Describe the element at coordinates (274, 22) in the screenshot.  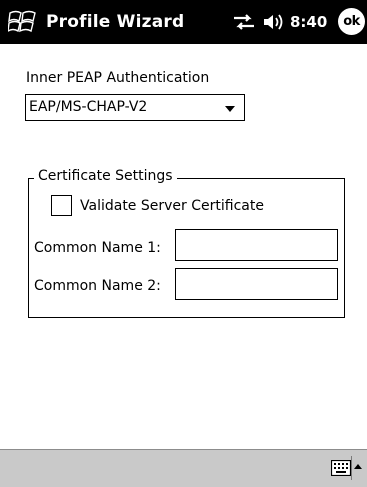
I see `volume-icon` at that location.